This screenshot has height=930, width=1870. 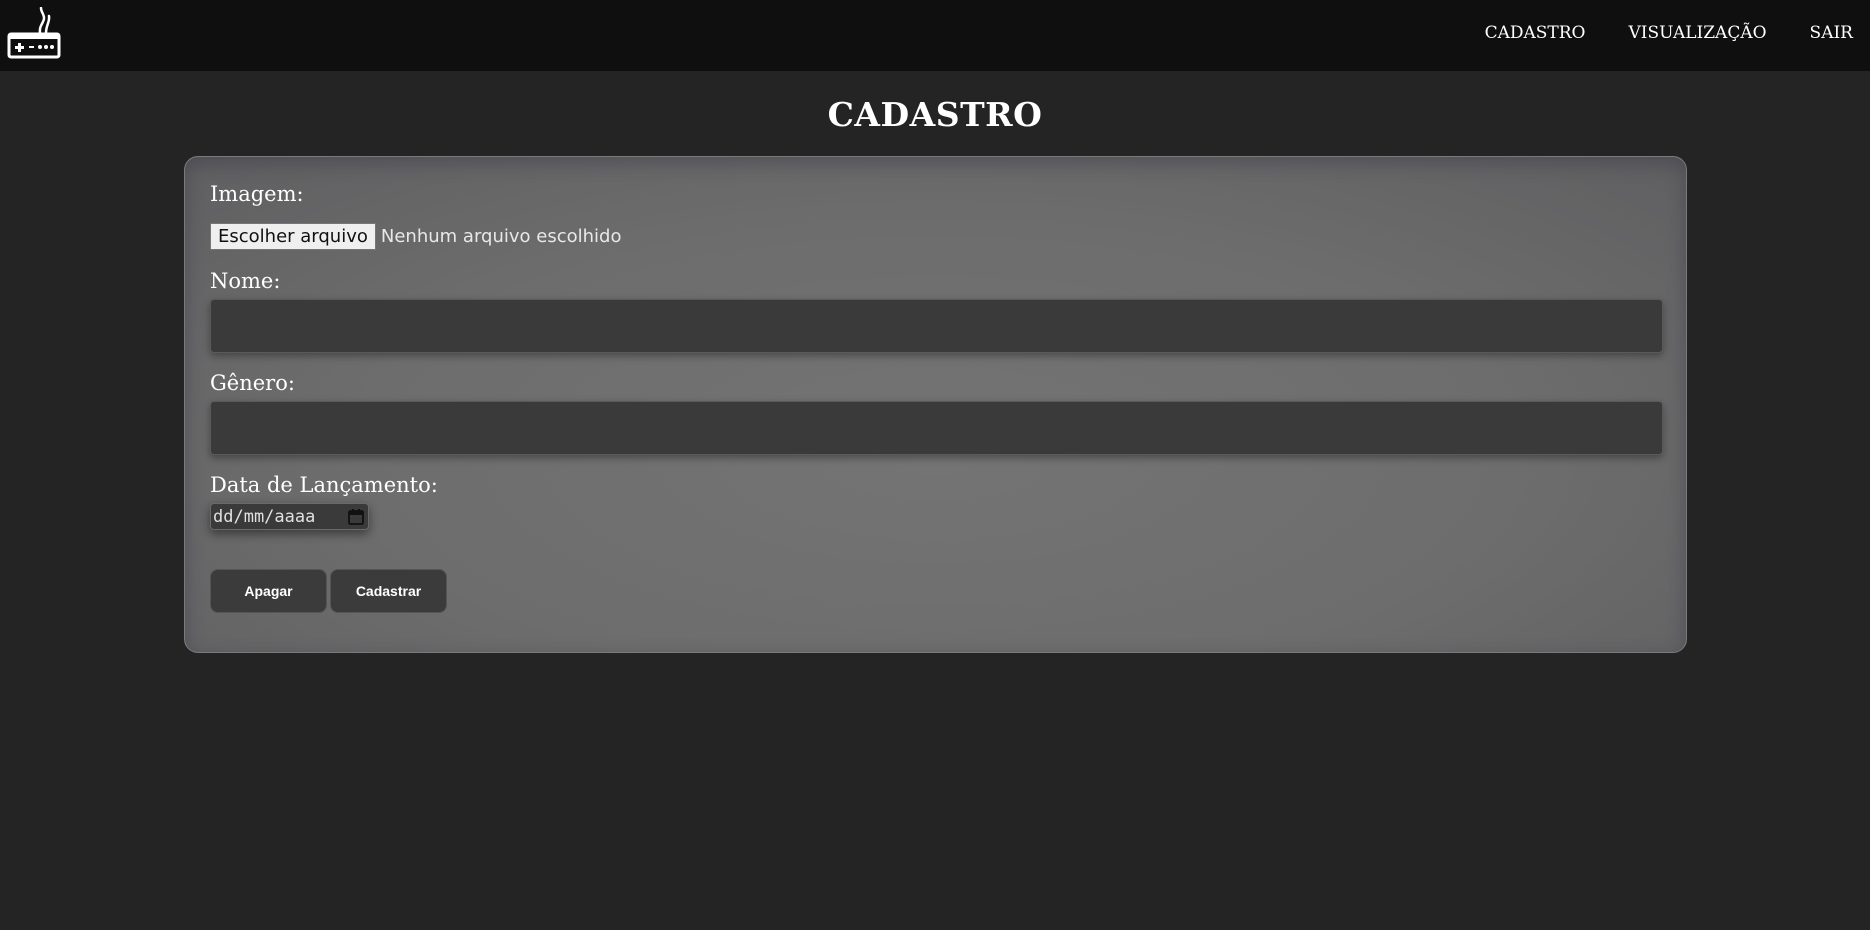 I want to click on clear-button: Apagar, so click(x=268, y=591).